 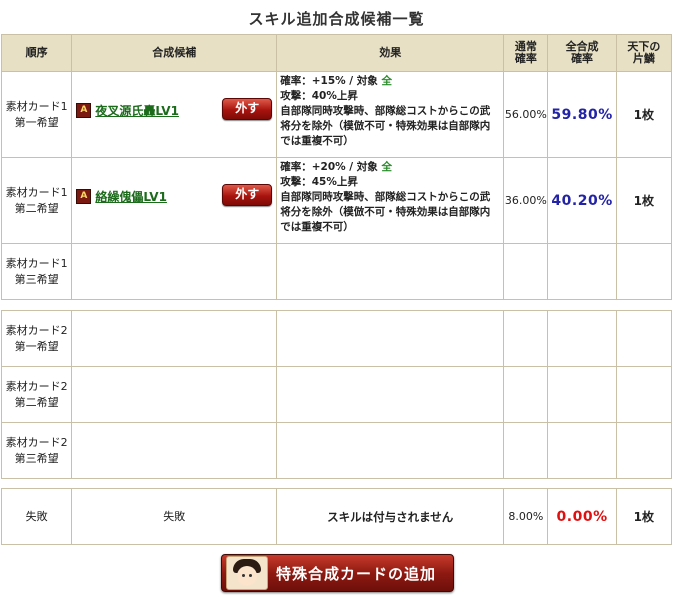 I want to click on normal-rate: 56.00%, so click(x=526, y=114).